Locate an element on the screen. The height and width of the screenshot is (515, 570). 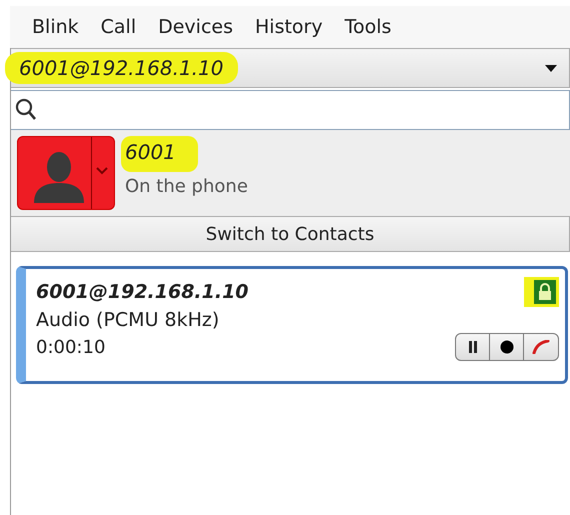
menu-item: Devices is located at coordinates (195, 27).